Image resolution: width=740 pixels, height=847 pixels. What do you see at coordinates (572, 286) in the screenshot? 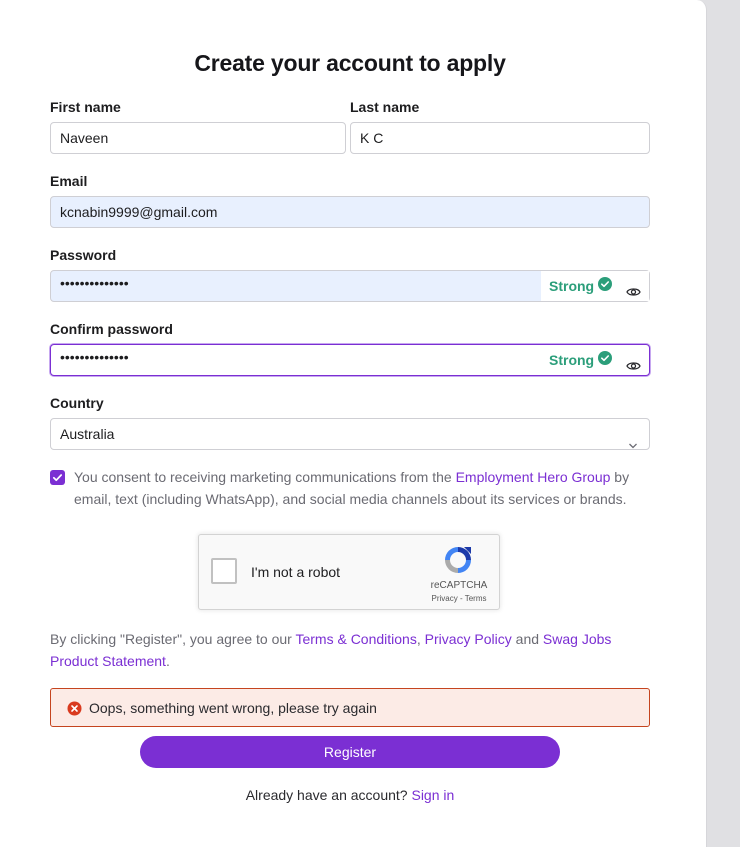
I see `password-strength: Strong` at bounding box center [572, 286].